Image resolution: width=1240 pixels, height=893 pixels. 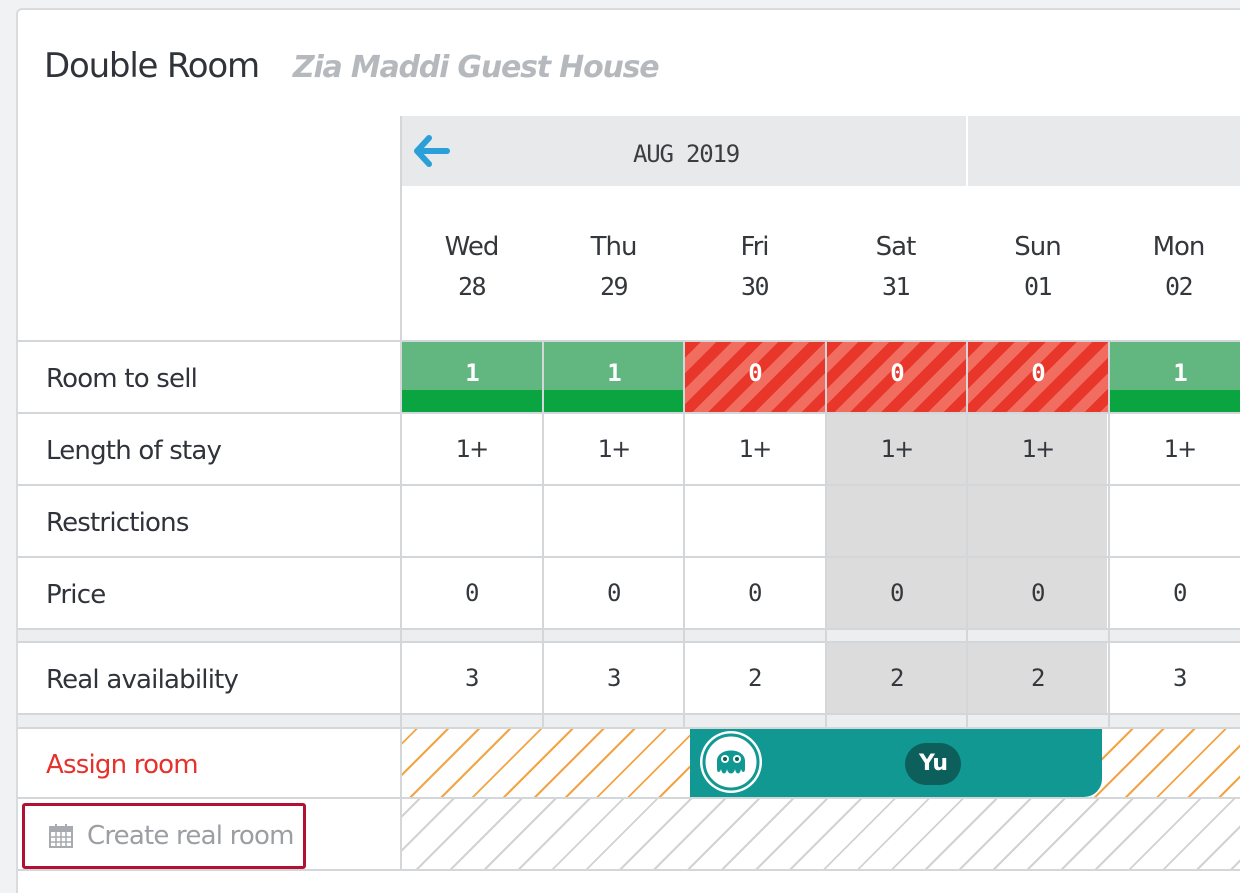 I want to click on card-header: Double Room Zia Maddi Guest House, so click(x=352, y=66).